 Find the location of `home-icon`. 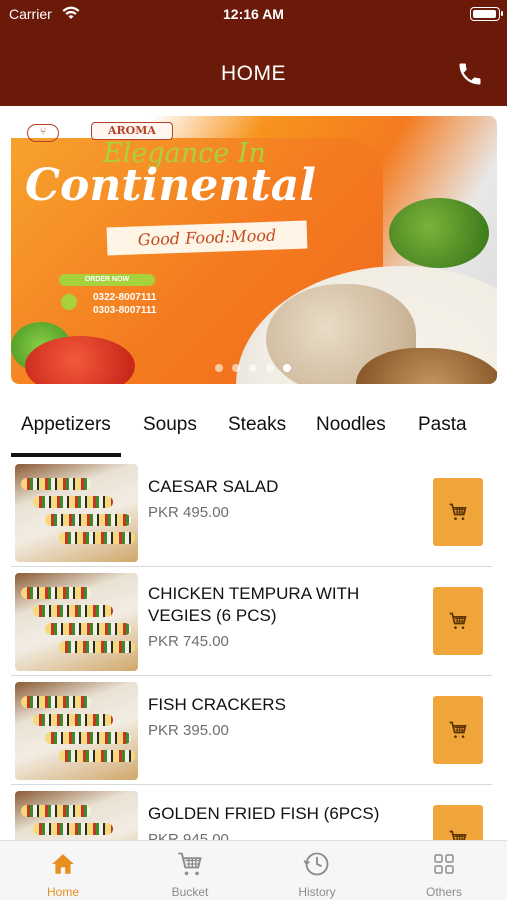

home-icon is located at coordinates (63, 864).